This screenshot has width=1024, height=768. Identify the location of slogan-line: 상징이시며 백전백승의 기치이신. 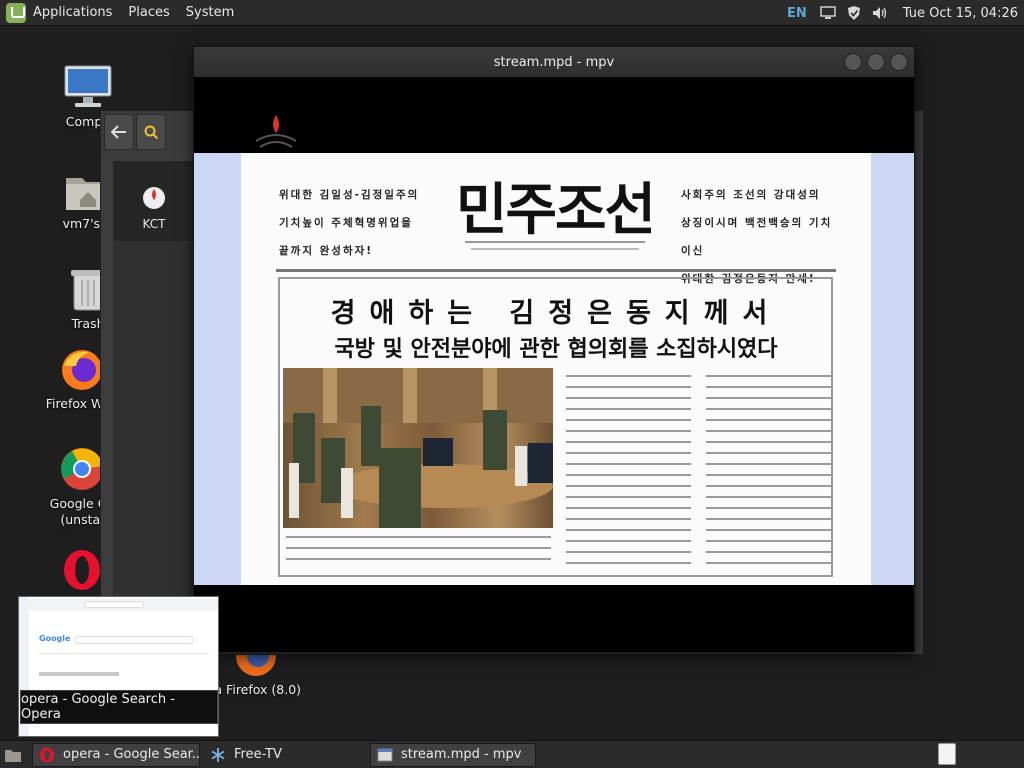
(757, 237).